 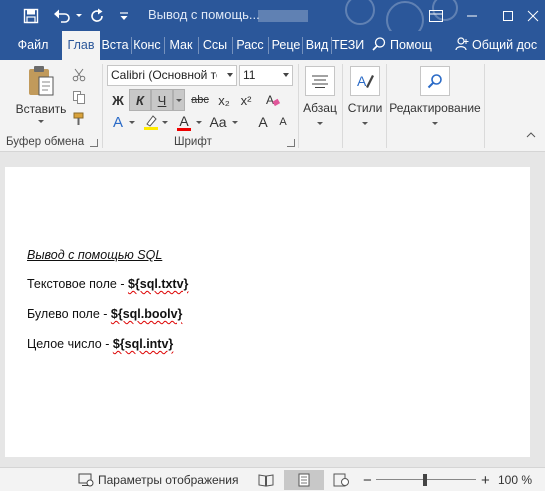 I want to click on document-line-text: Текстовое поле - ${sql.txtv}, so click(x=107, y=284).